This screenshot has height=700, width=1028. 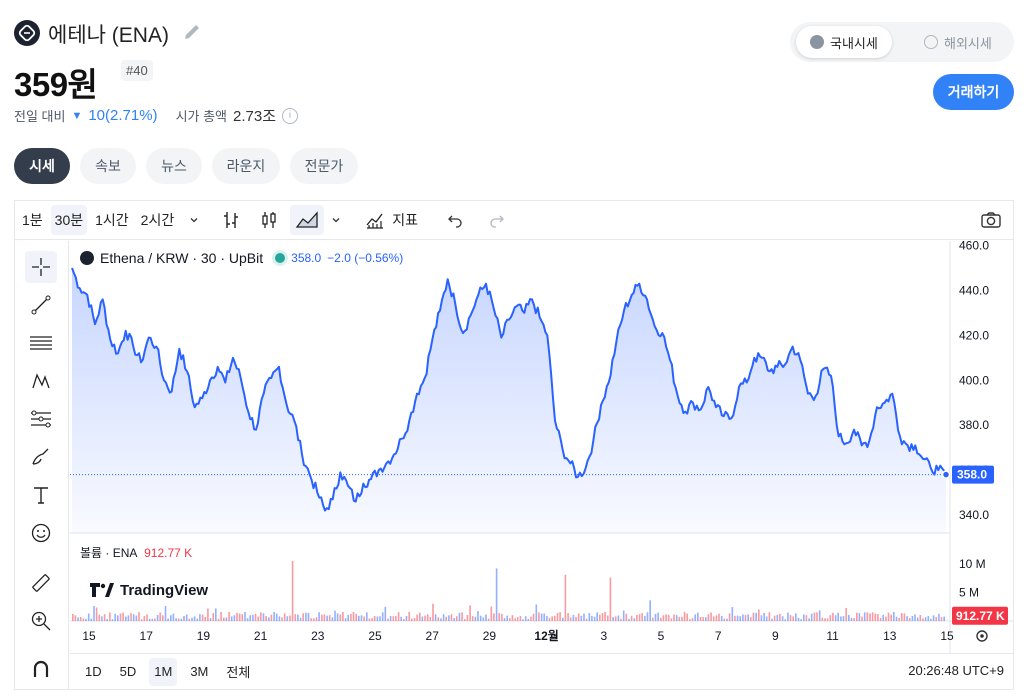 I want to click on range-1d: 1D, so click(x=93, y=672).